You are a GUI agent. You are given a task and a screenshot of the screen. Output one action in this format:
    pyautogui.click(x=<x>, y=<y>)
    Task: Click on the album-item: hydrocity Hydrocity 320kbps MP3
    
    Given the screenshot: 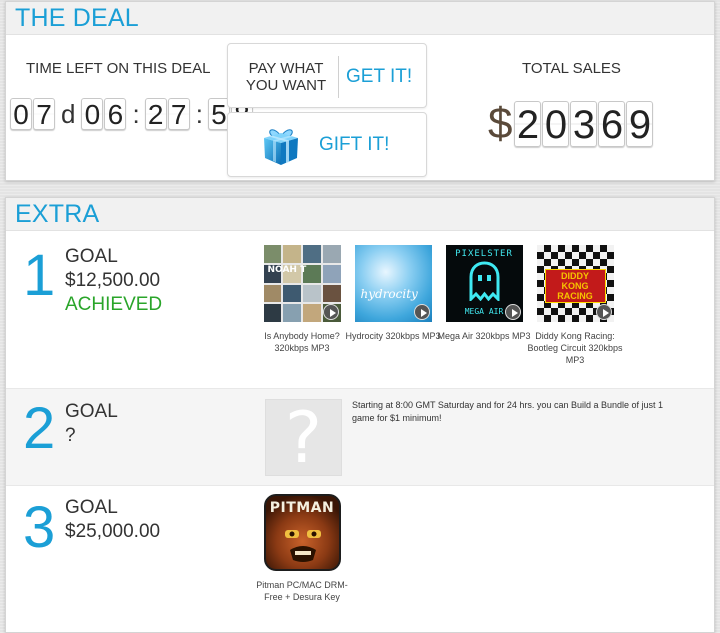 What is the action you would take?
    pyautogui.click(x=393, y=293)
    